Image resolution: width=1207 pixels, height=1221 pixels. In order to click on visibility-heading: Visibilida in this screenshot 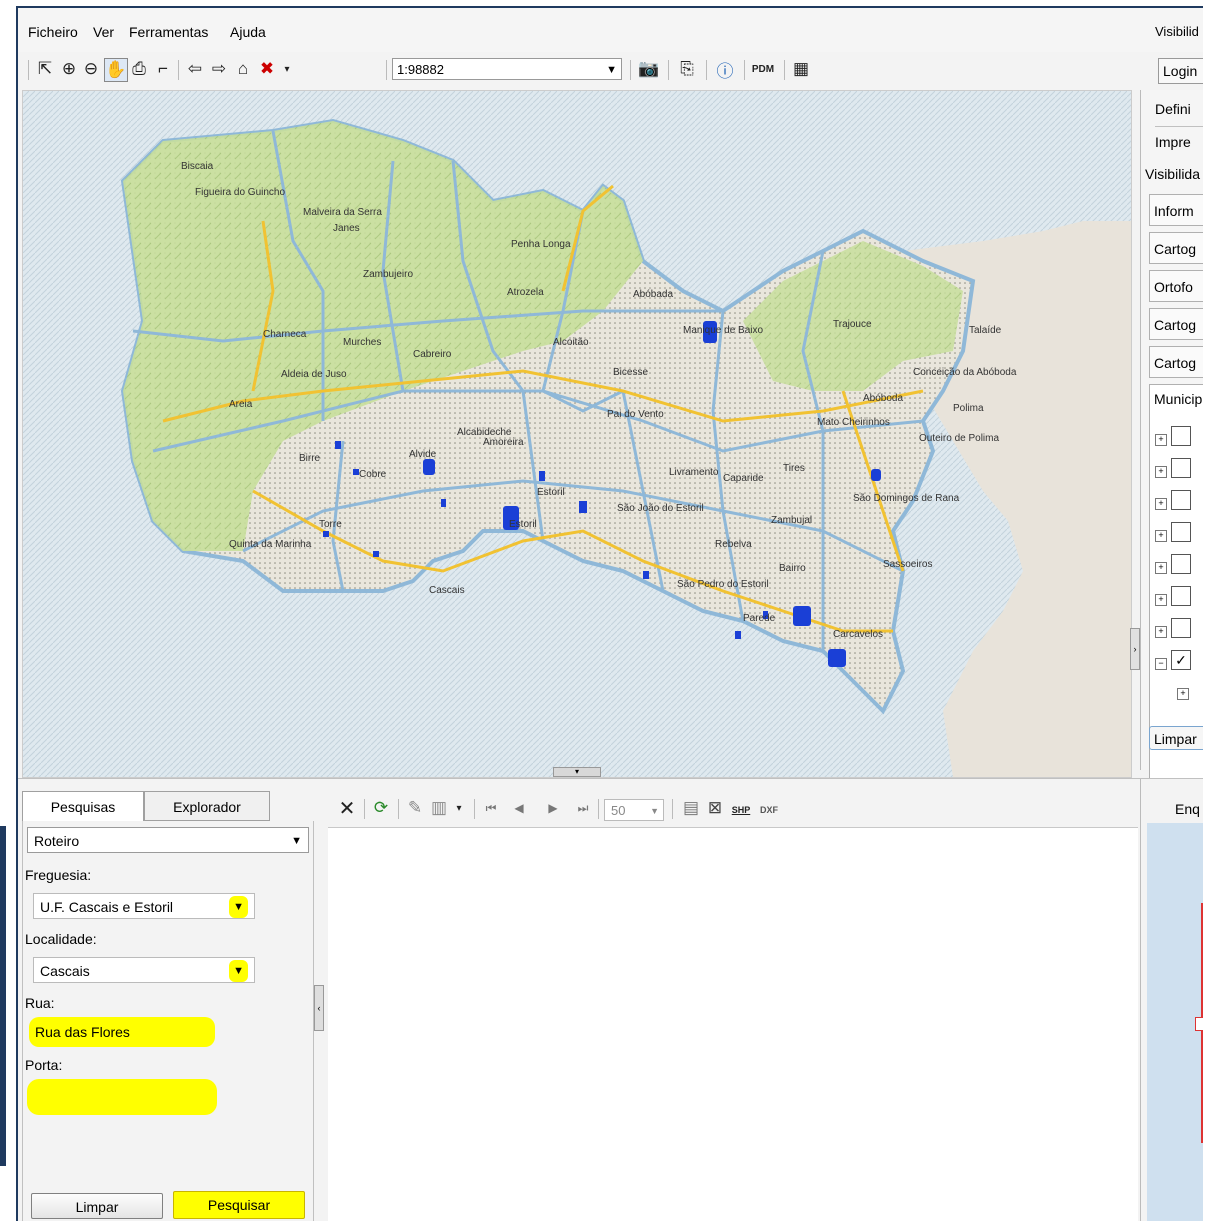, I will do `click(1172, 174)`.